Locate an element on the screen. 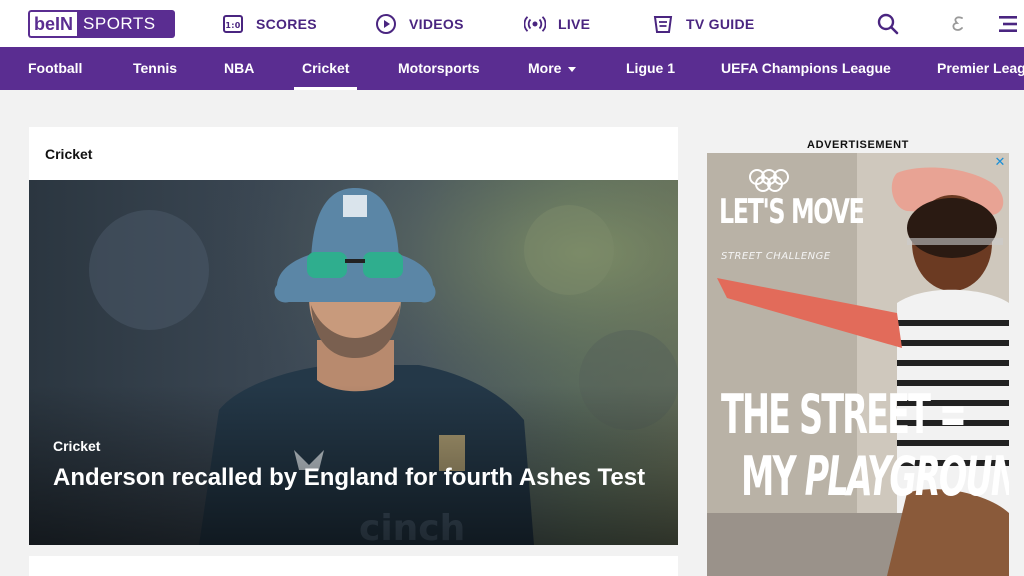 Image resolution: width=1024 pixels, height=576 pixels. sport-tab-football: Football is located at coordinates (55, 68).